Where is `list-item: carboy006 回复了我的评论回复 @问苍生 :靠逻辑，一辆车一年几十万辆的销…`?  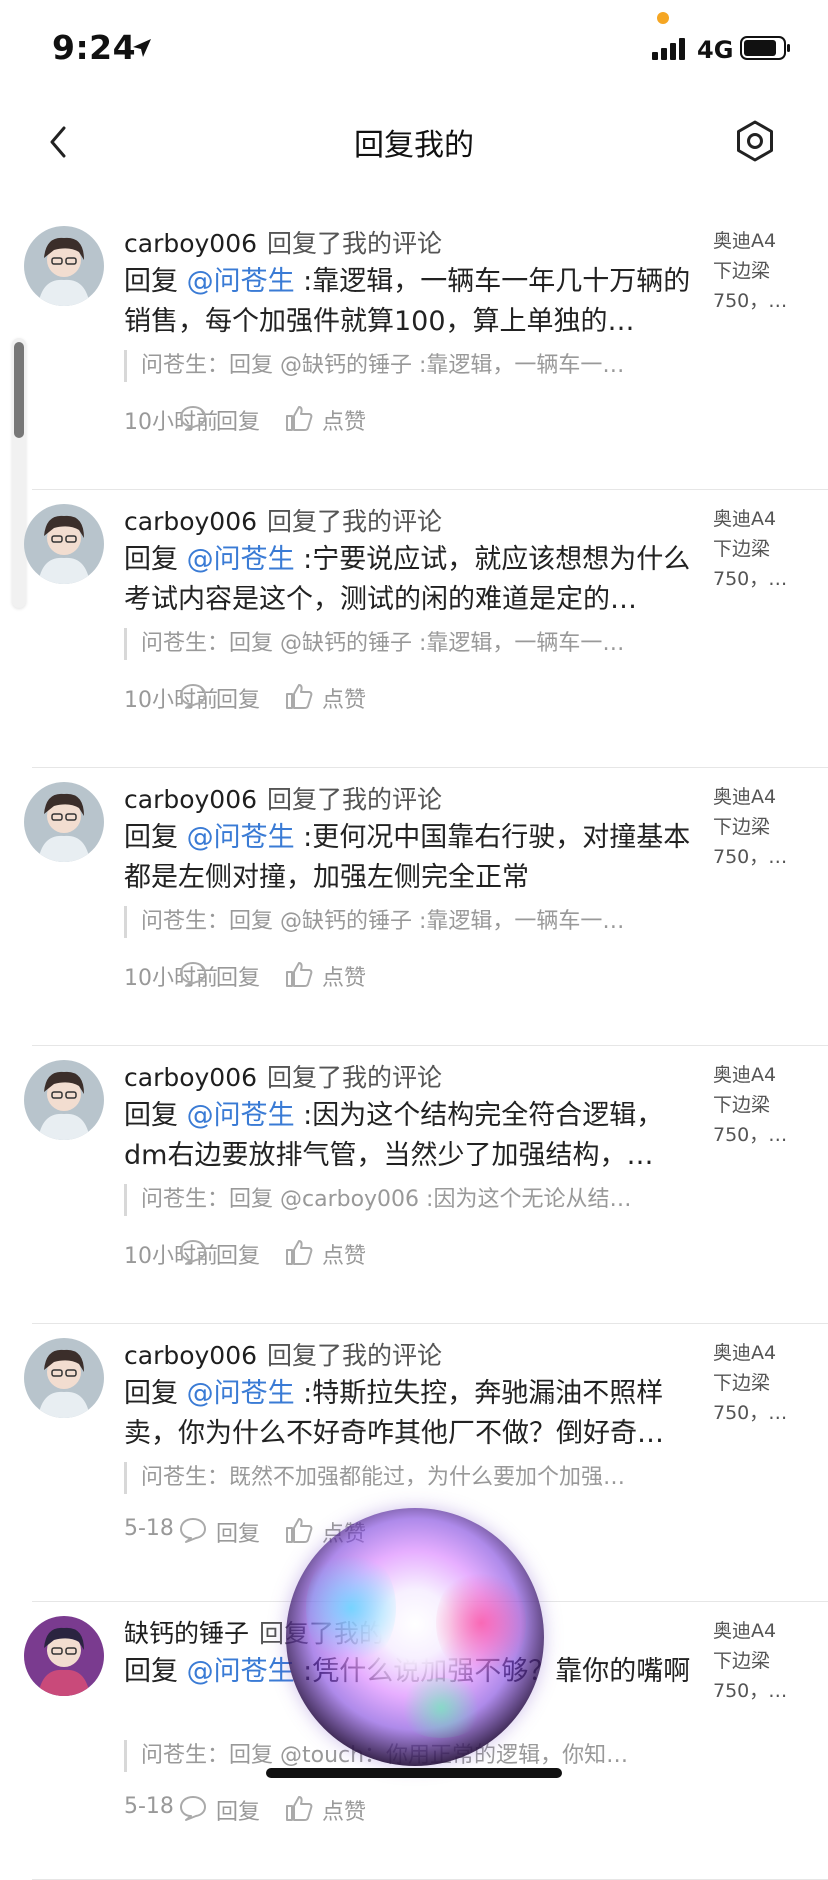
list-item: carboy006 回复了我的评论回复 @问苍生 :靠逻辑，一辆车一年几十万辆的销… is located at coordinates (414, 351).